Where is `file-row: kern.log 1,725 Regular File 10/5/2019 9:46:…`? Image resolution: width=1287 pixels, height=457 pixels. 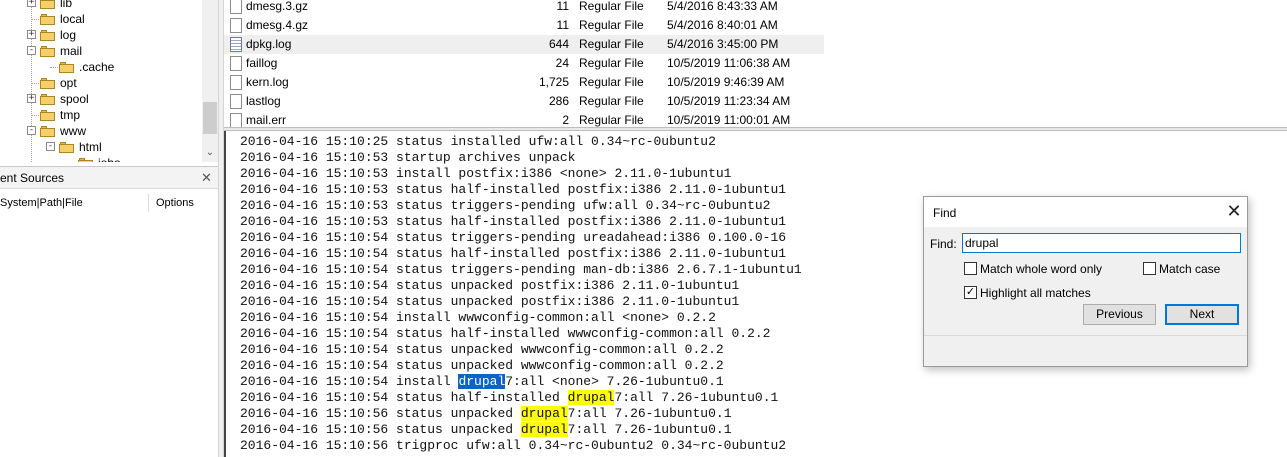 file-row: kern.log 1,725 Regular File 10/5/2019 9:46:… is located at coordinates (524, 82).